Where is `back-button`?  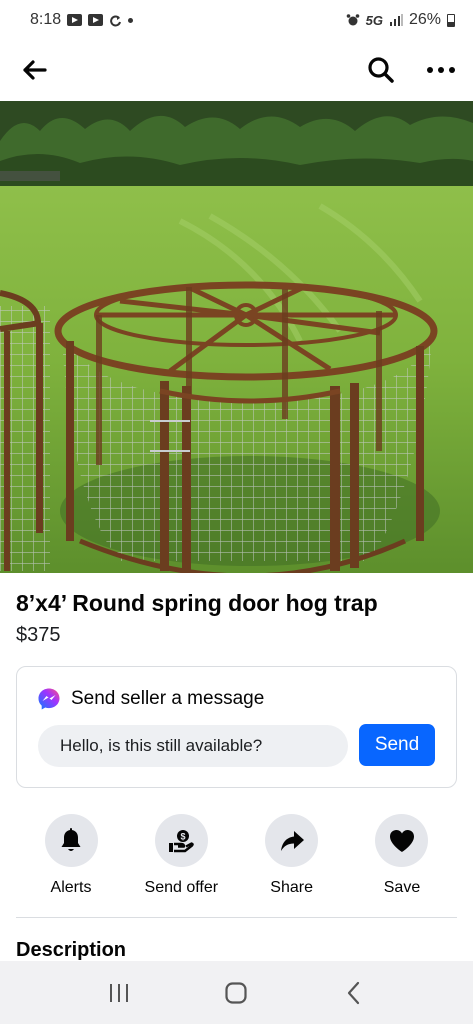 back-button is located at coordinates (34, 70).